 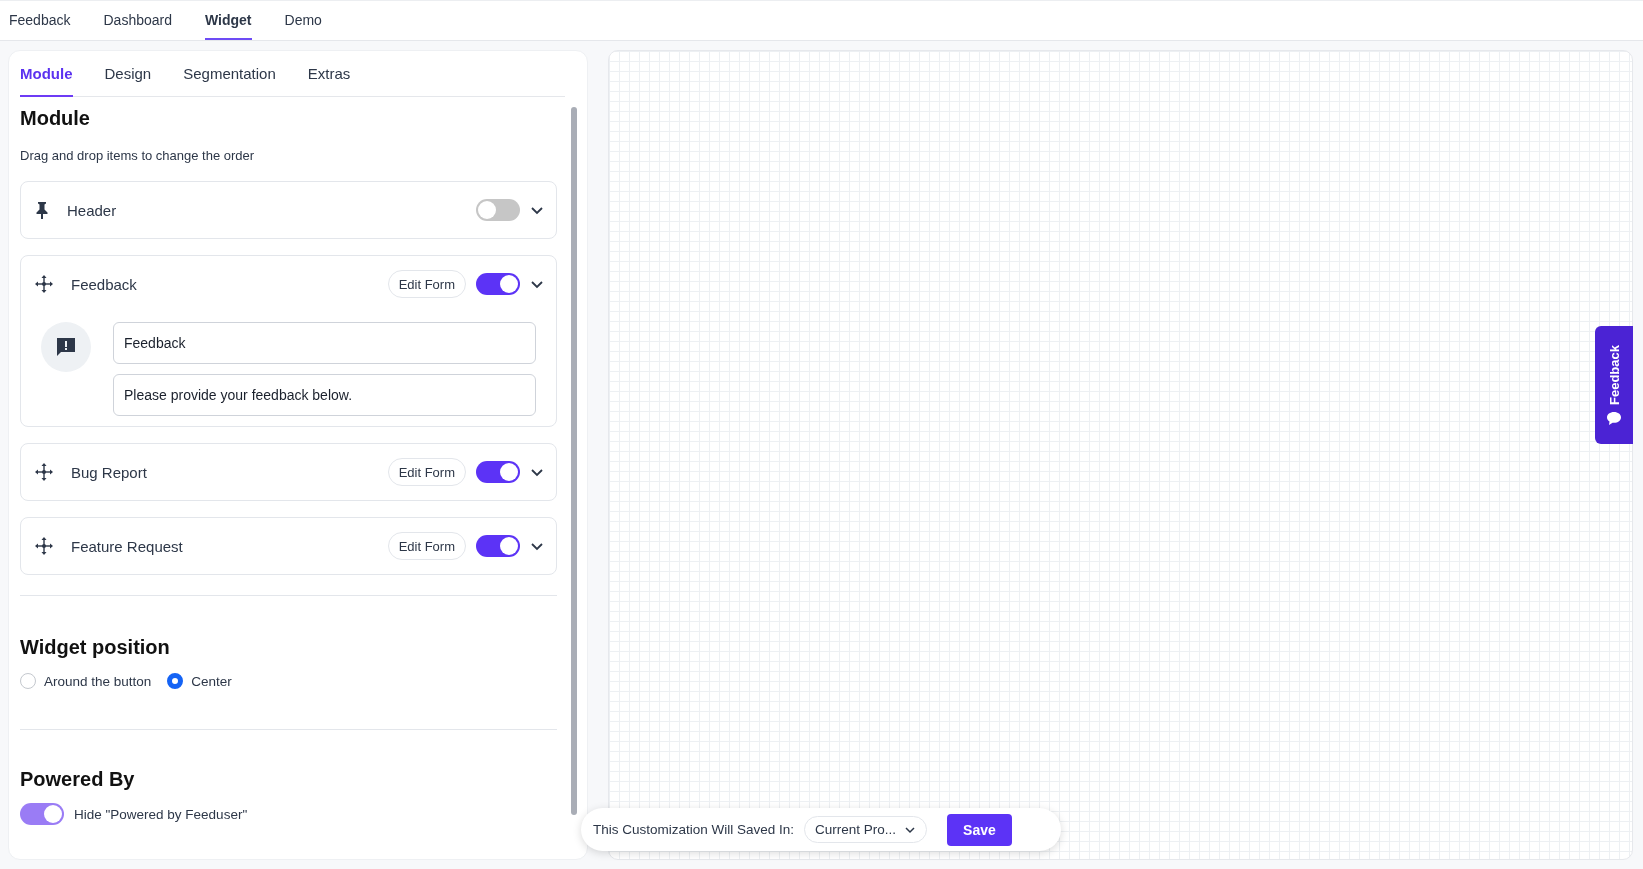 I want to click on section-heading: Widget position, so click(x=95, y=647).